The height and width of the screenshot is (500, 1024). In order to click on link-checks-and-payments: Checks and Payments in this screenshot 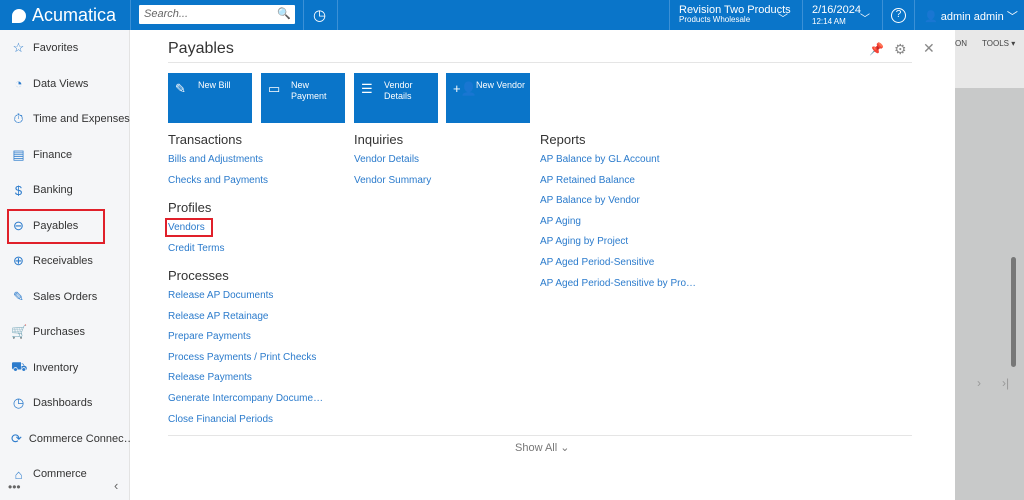, I will do `click(218, 180)`.